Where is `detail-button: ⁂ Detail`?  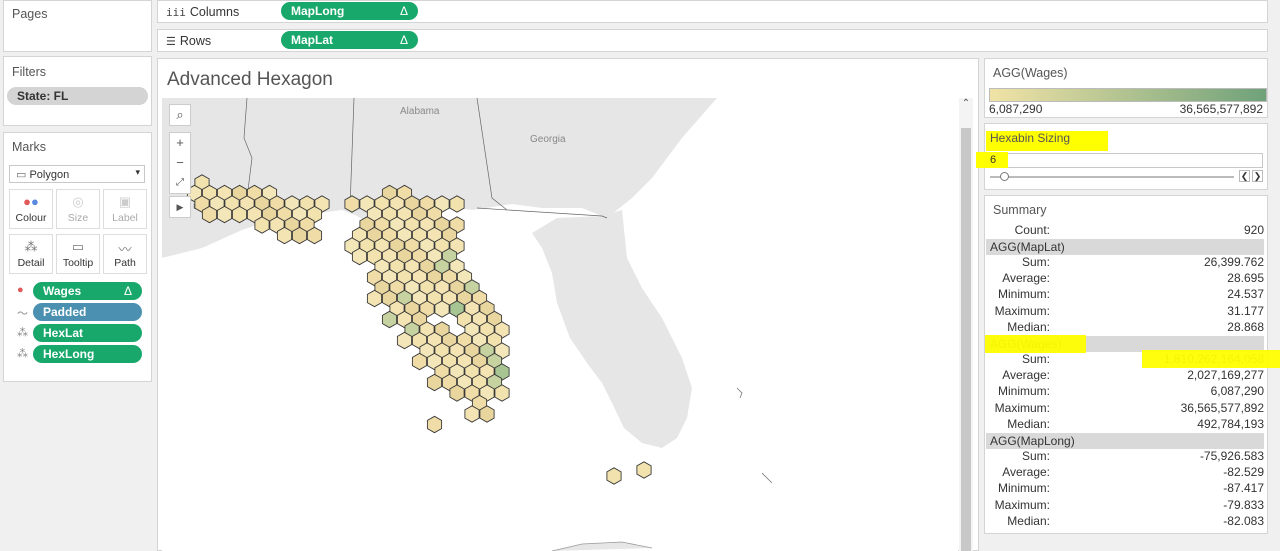 detail-button: ⁂ Detail is located at coordinates (31, 254).